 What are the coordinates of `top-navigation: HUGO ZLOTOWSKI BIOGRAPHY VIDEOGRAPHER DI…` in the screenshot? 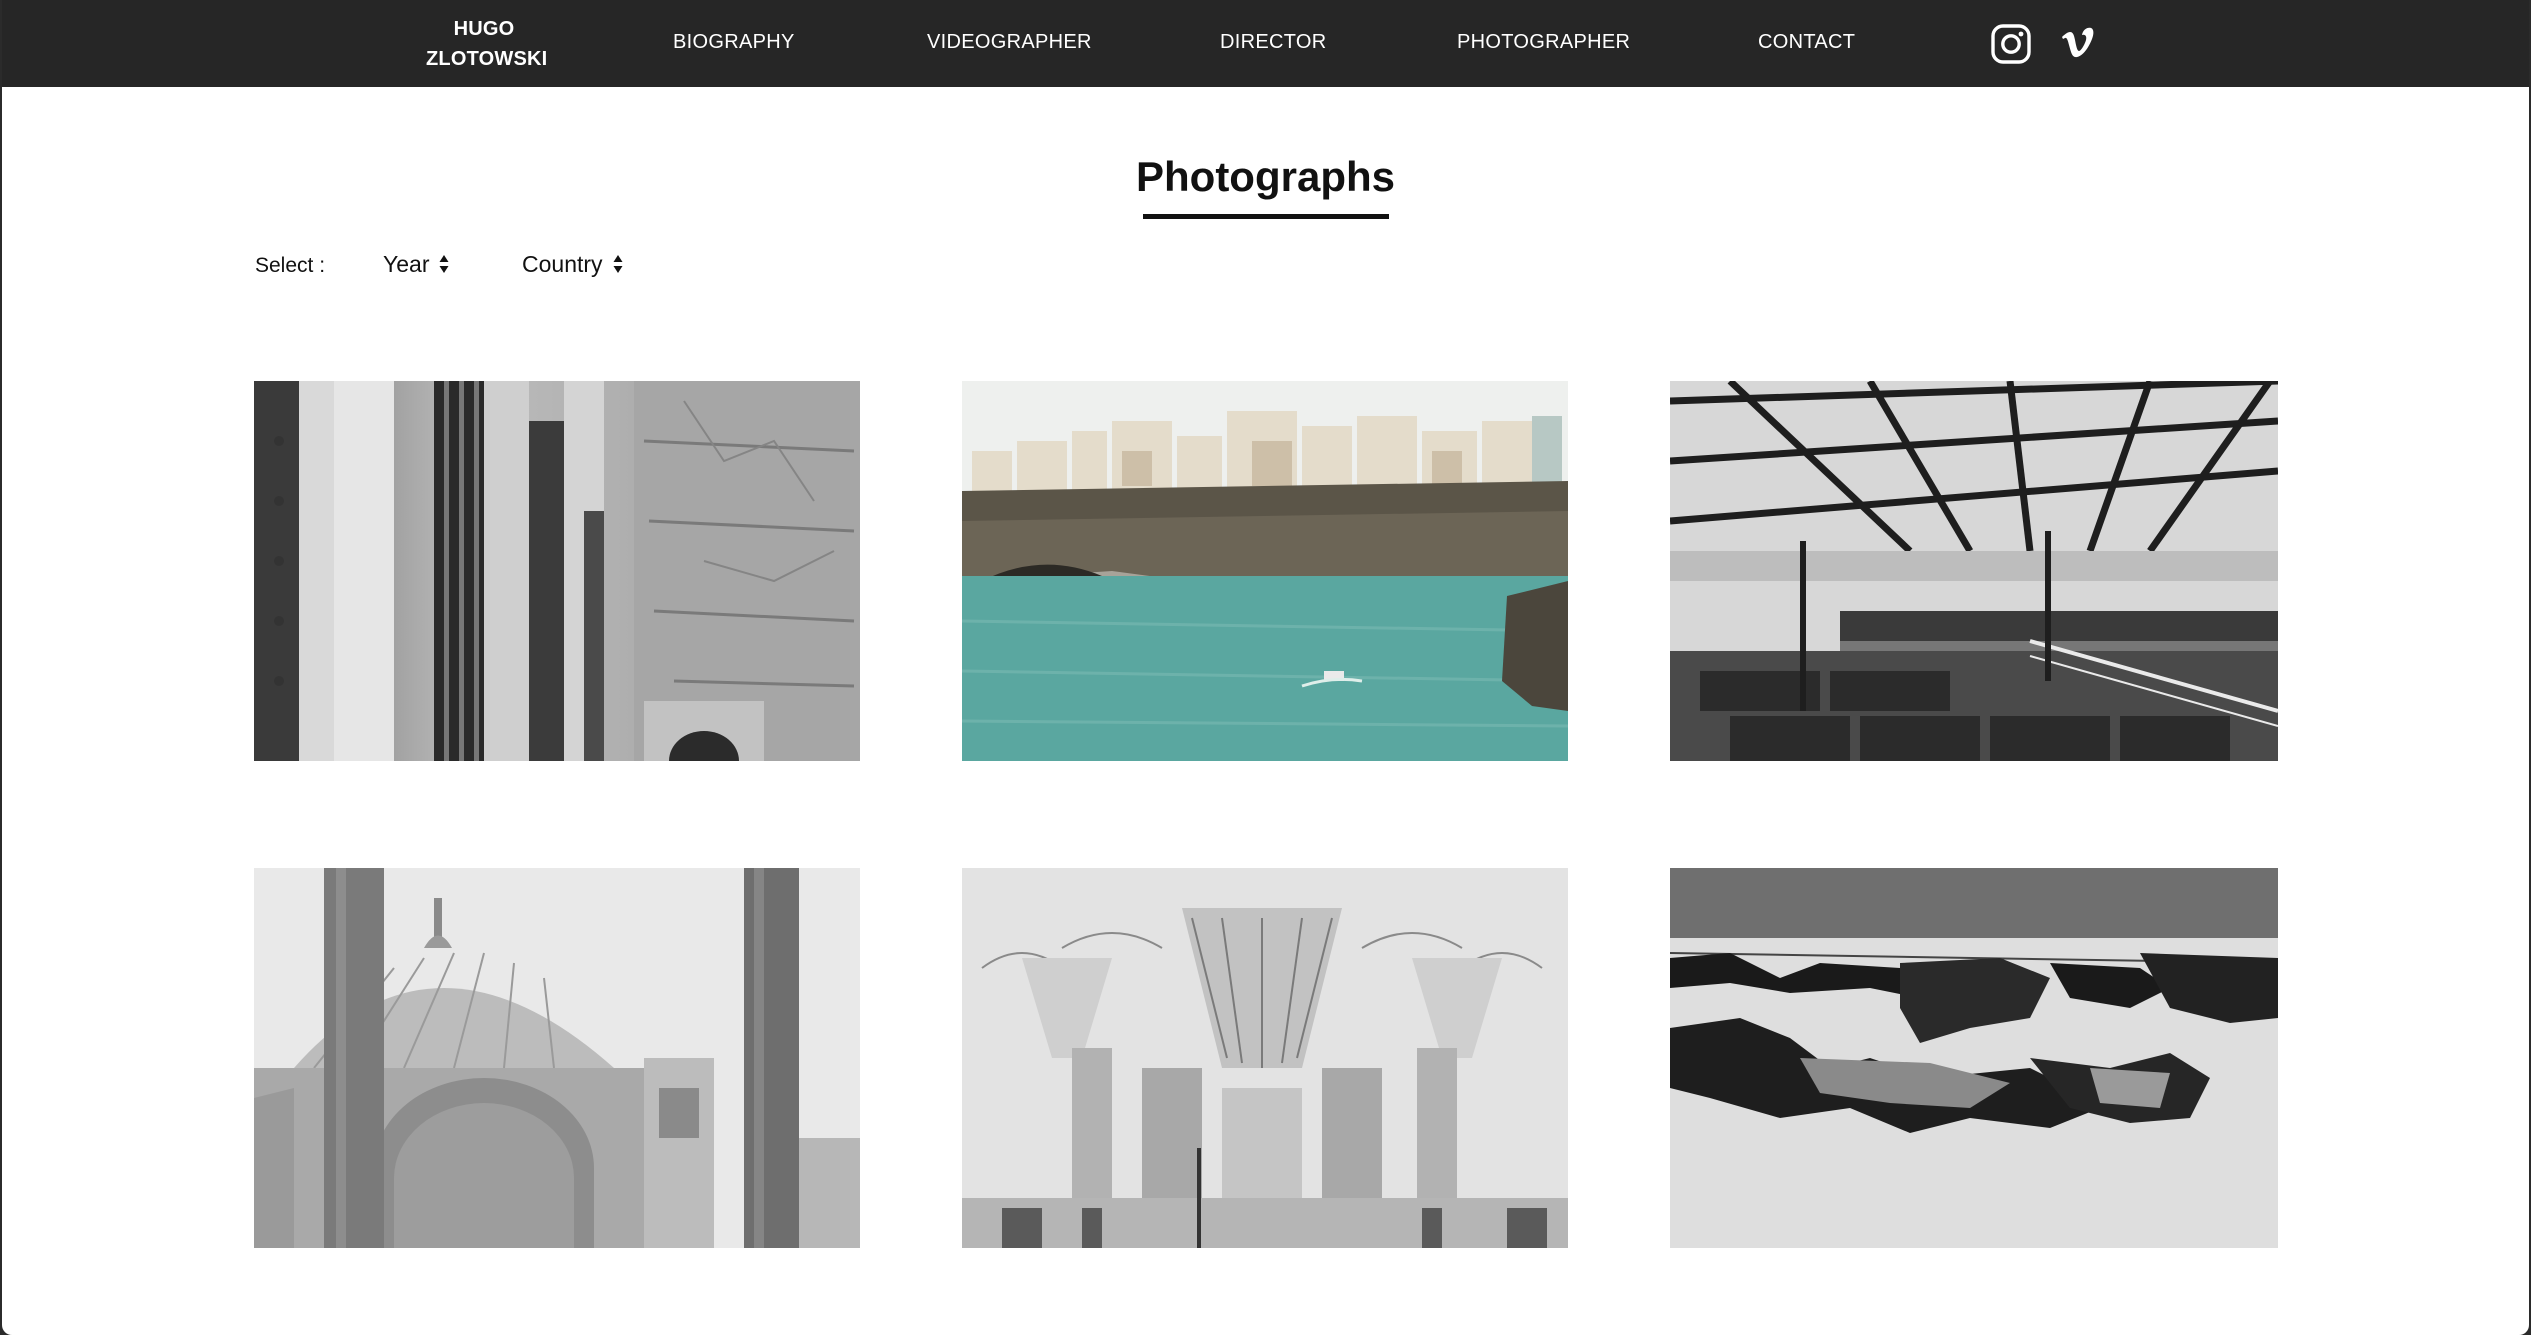 It's located at (1265, 43).